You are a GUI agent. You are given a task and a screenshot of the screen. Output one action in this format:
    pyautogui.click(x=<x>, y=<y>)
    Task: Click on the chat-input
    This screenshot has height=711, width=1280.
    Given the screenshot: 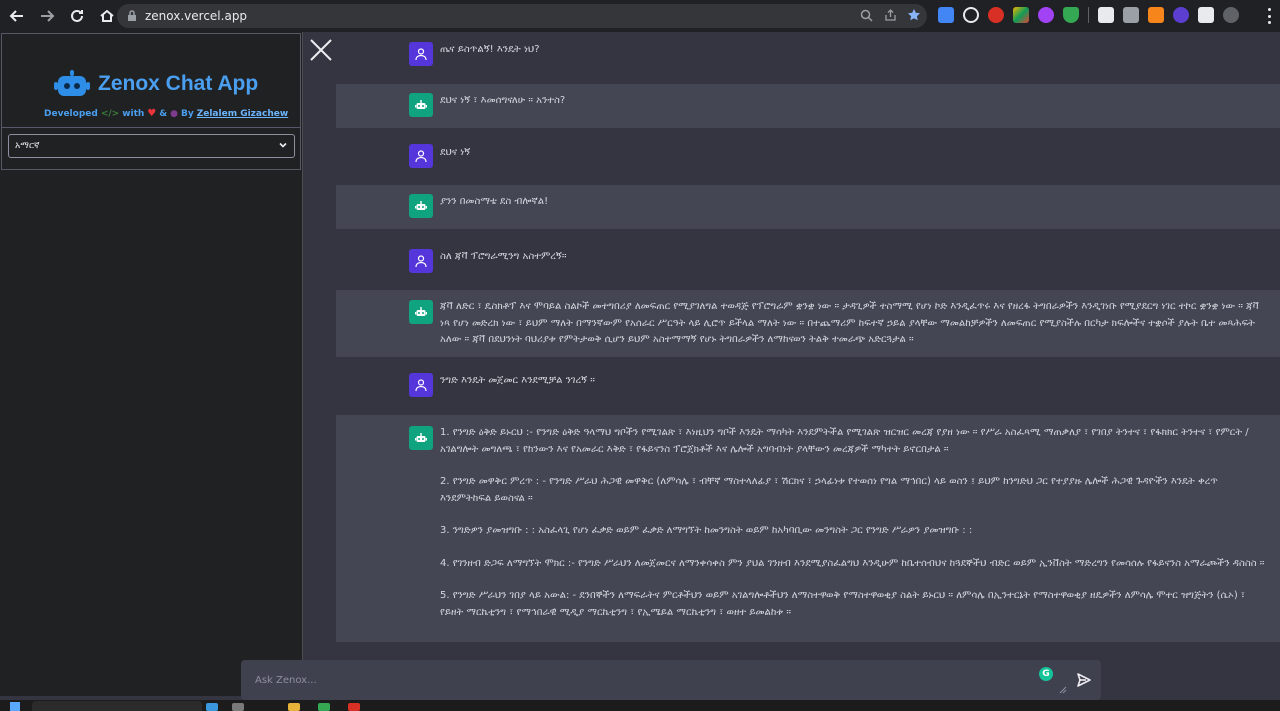 What is the action you would take?
    pyautogui.click(x=605, y=680)
    